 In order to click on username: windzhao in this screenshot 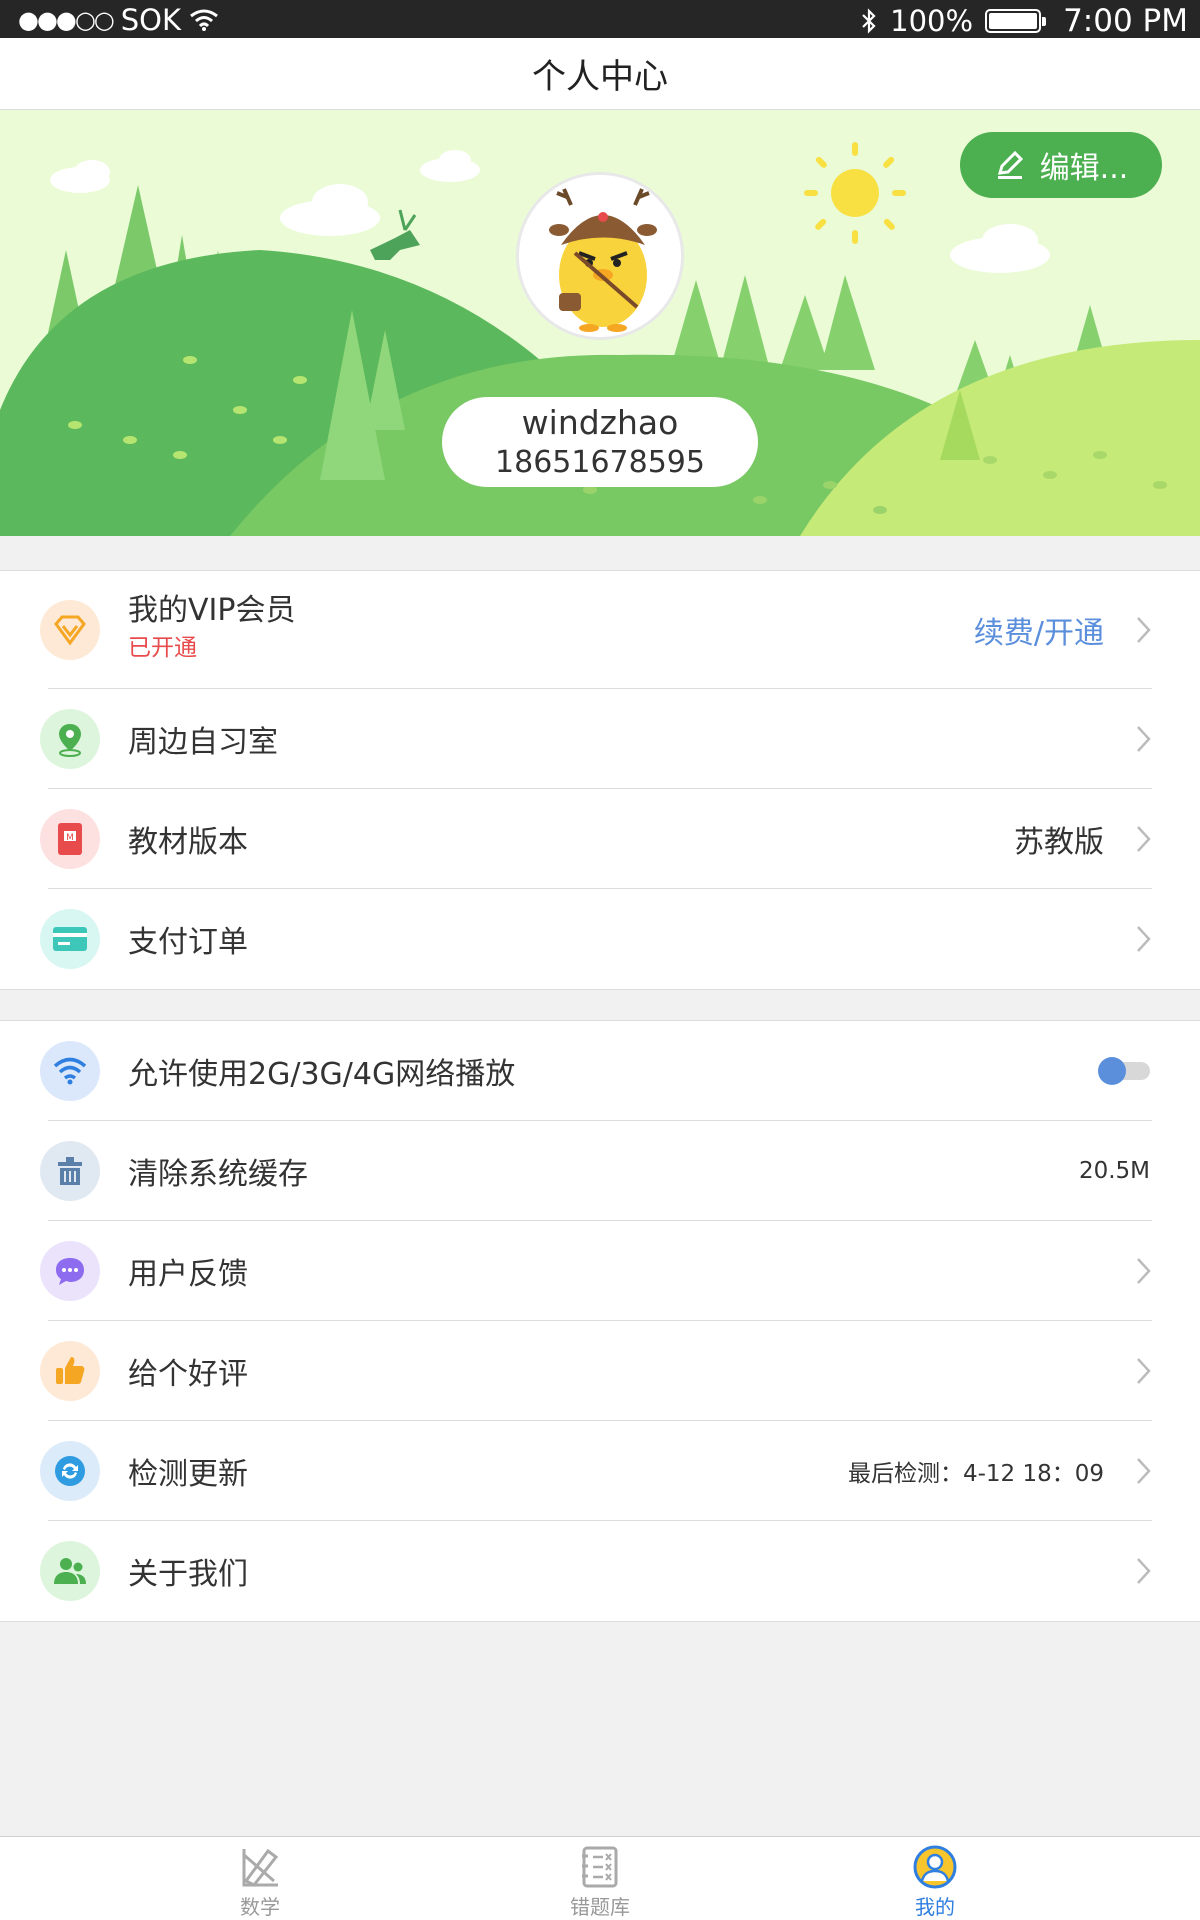, I will do `click(600, 422)`.